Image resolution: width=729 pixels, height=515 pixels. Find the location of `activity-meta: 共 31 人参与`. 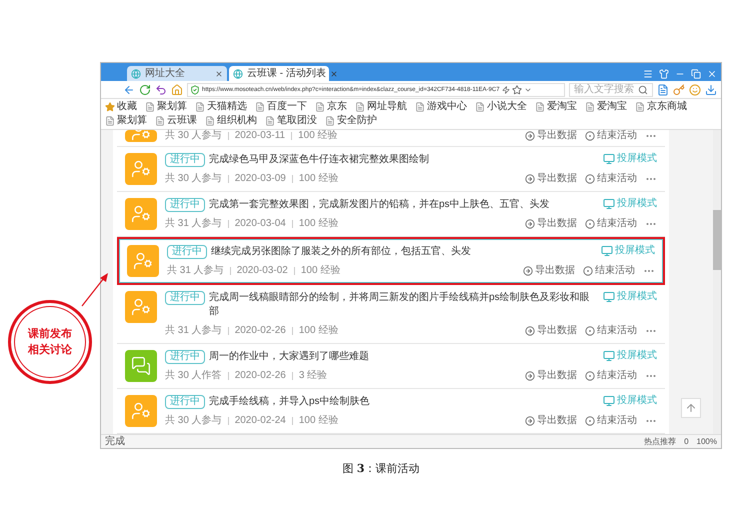

activity-meta: 共 31 人参与 is located at coordinates (195, 271).